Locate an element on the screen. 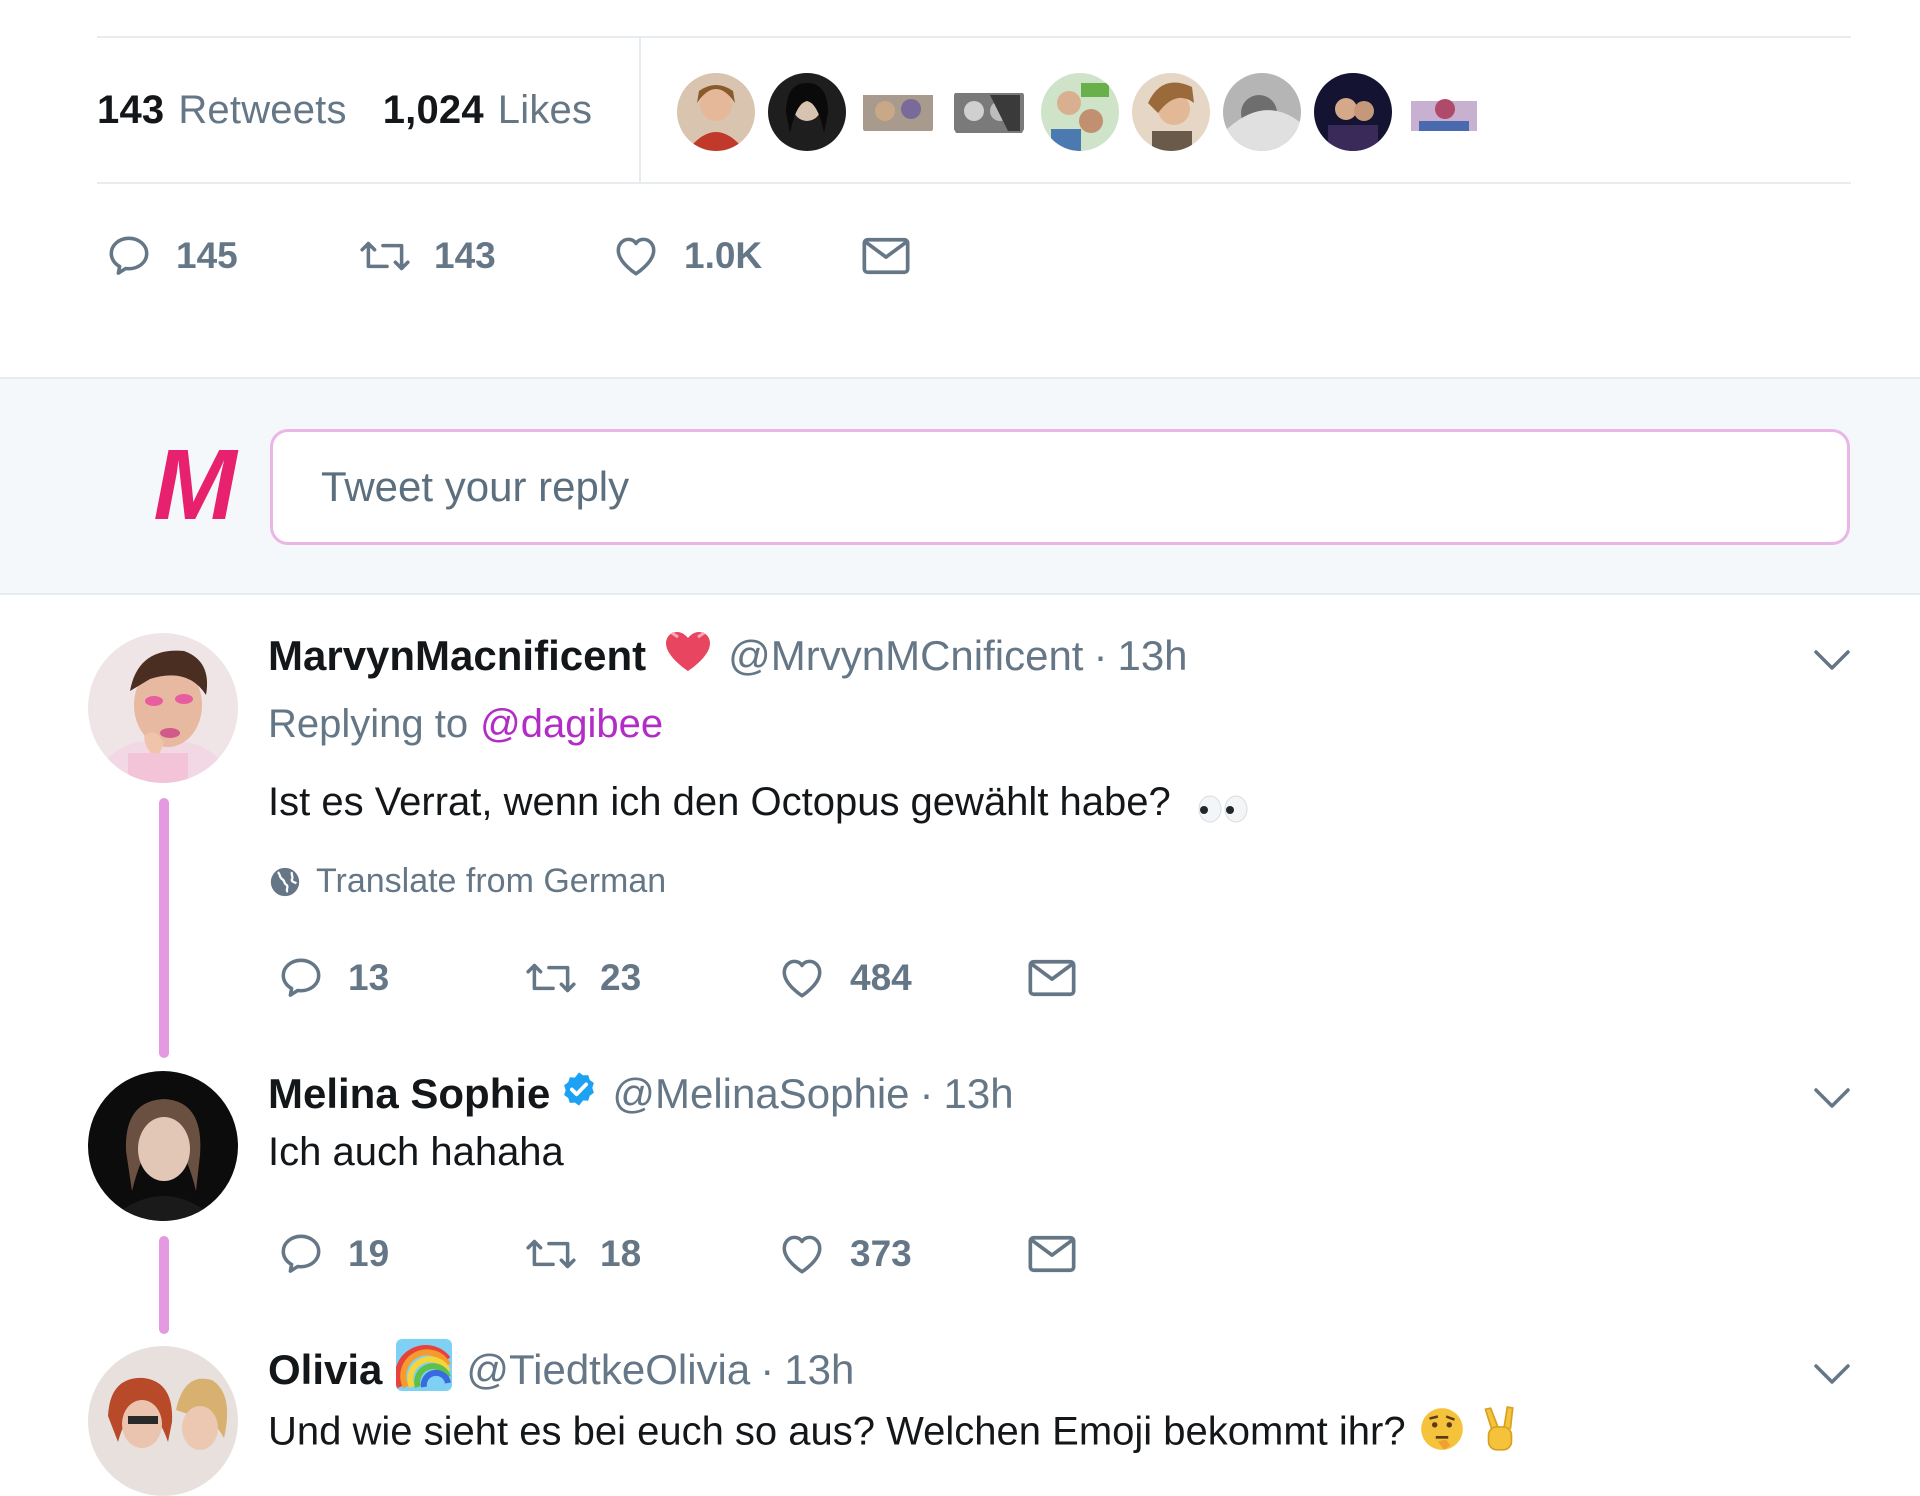  likes-count: 1,024 is located at coordinates (433, 110).